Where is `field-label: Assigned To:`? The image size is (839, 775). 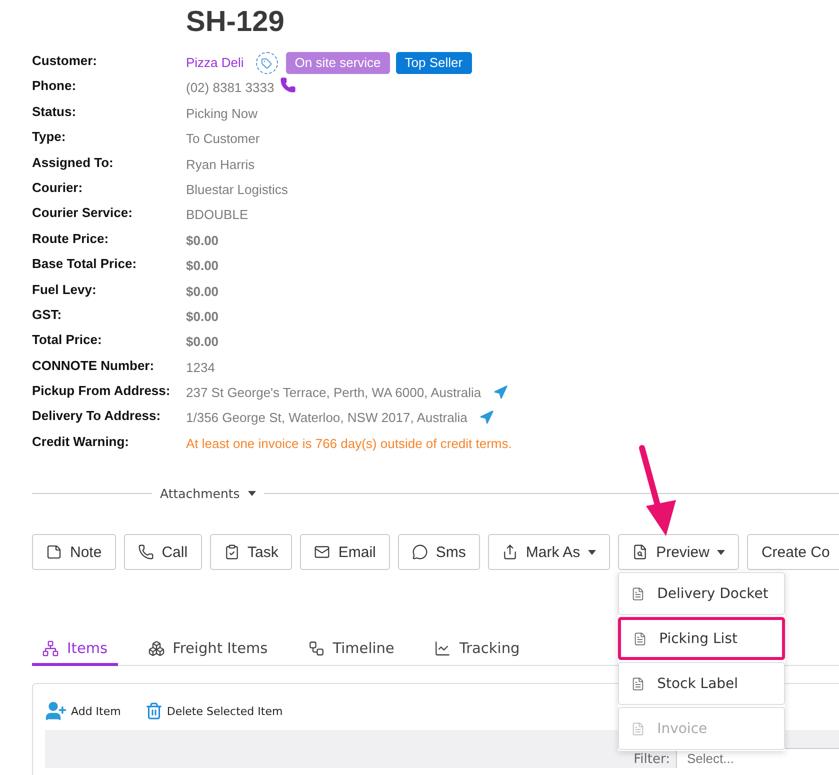 field-label: Assigned To: is located at coordinates (73, 163).